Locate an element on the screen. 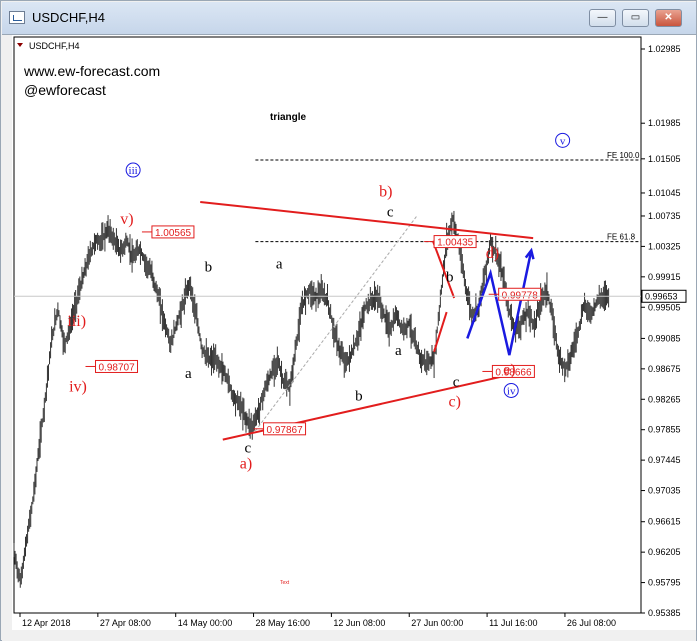 The height and width of the screenshot is (641, 697). y-tick-label: 0.98265 is located at coordinates (664, 399).